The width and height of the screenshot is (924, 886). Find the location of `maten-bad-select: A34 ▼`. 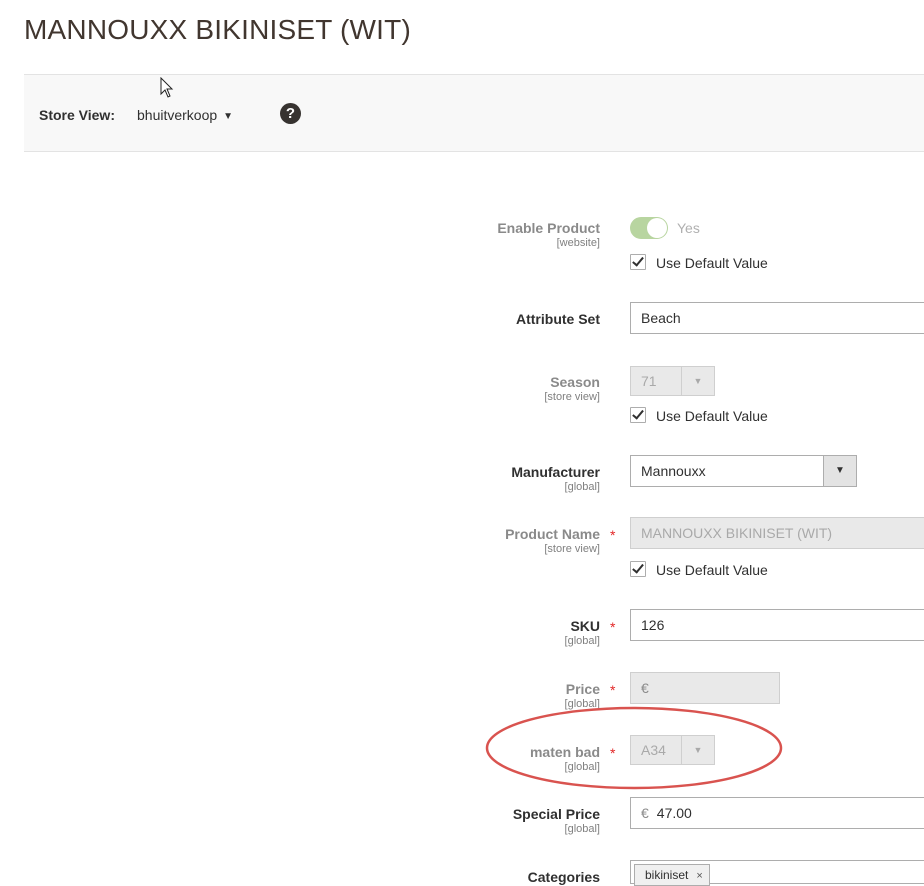

maten-bad-select: A34 ▼ is located at coordinates (672, 750).